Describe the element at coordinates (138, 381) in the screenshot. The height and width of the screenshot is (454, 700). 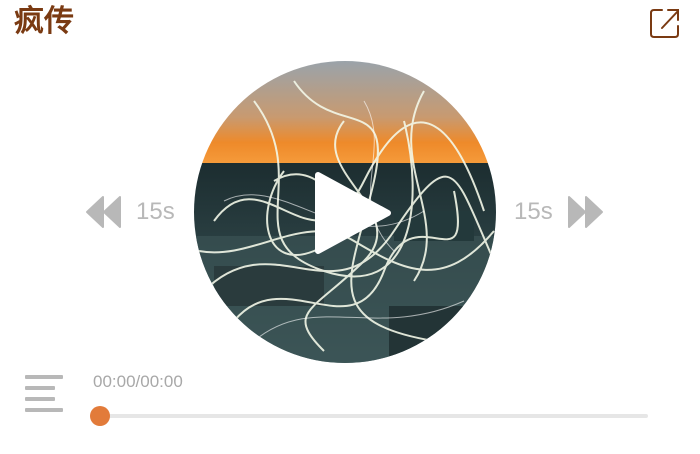
I see `time-display: 00:00/00:00` at that location.